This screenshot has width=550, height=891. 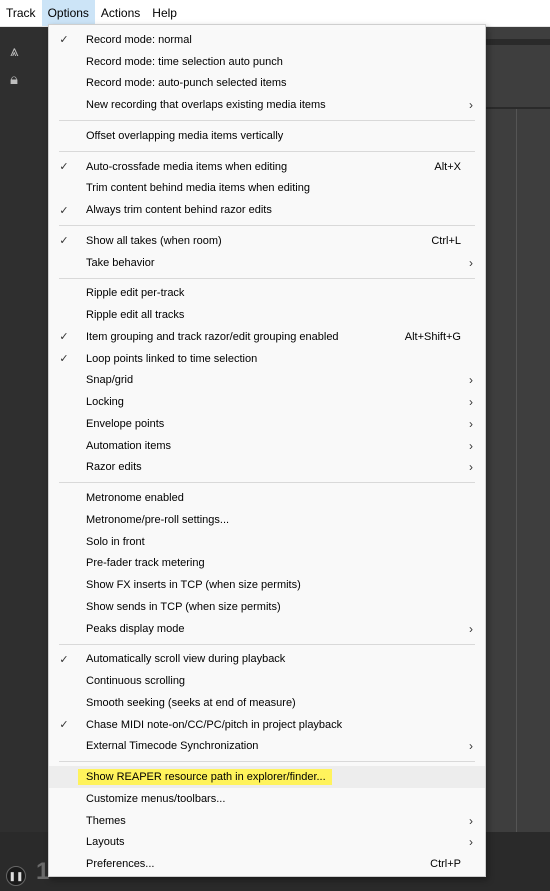 I want to click on menu-item: Metronome enabled, so click(x=267, y=498).